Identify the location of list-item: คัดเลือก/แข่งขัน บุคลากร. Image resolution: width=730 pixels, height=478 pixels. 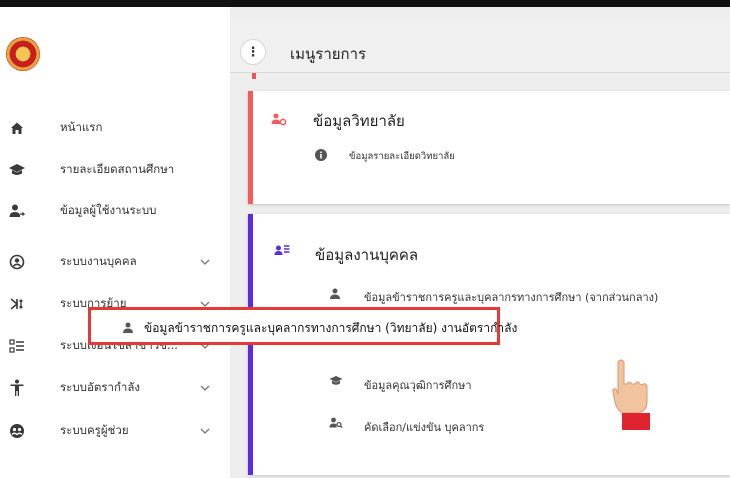
(491, 429).